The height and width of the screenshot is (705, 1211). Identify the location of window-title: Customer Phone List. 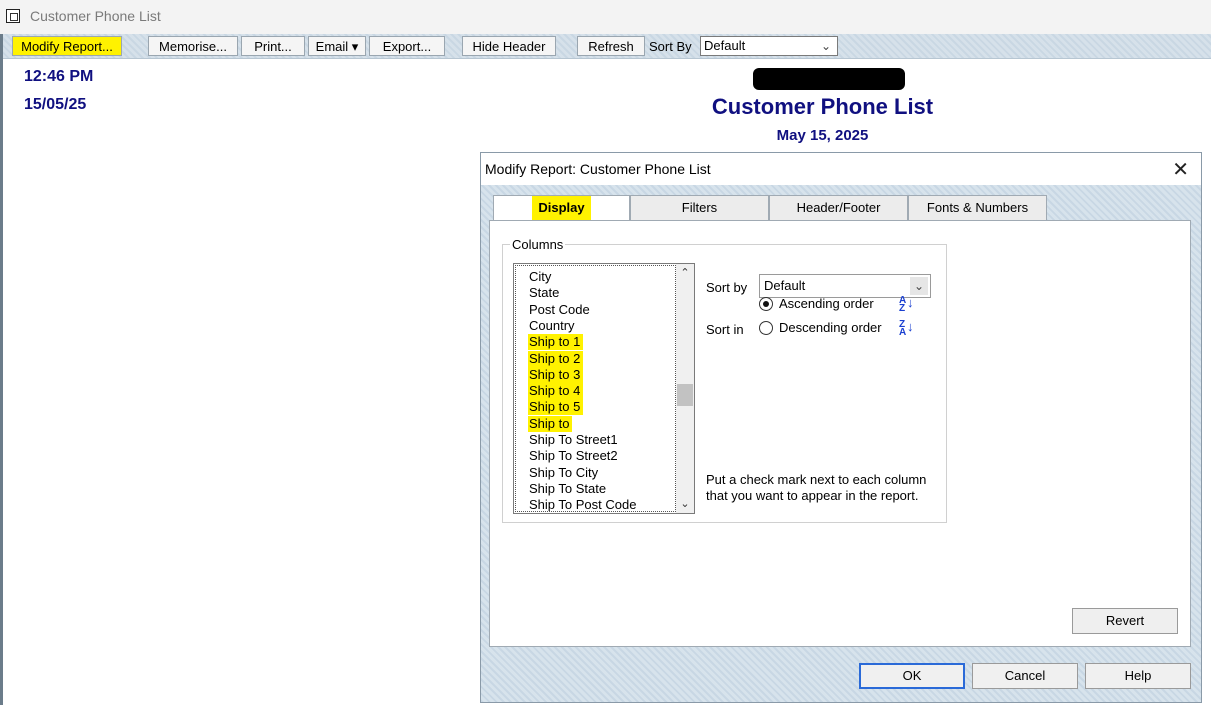
(95, 16).